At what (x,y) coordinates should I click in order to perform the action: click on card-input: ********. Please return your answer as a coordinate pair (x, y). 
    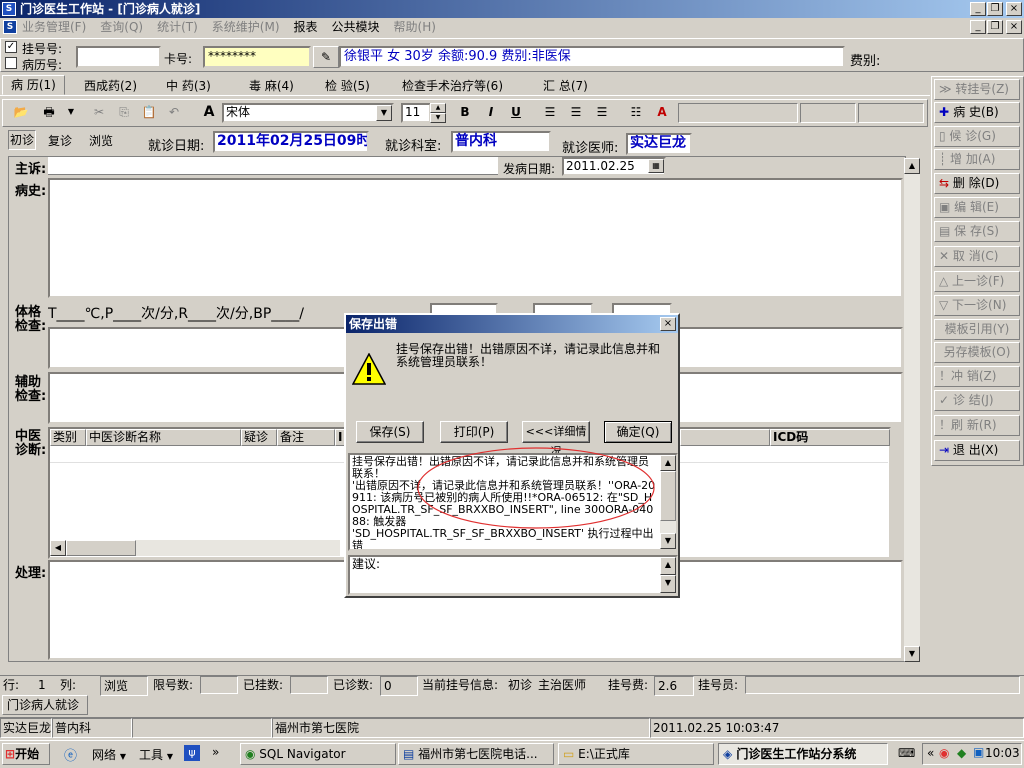
    Looking at the image, I should click on (257, 57).